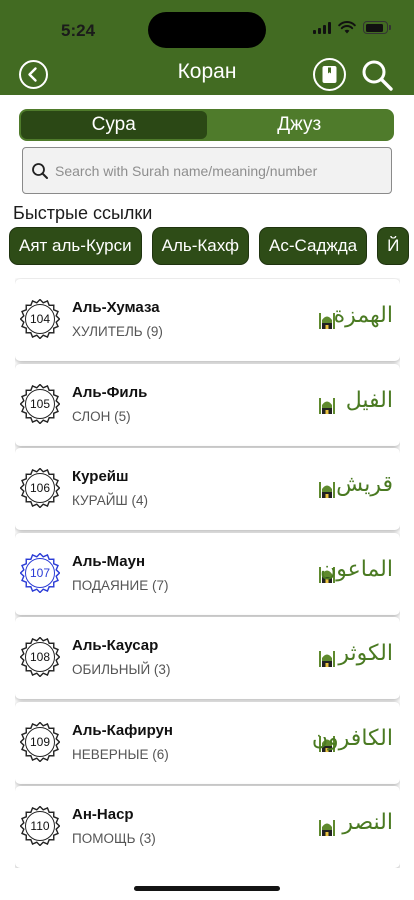  What do you see at coordinates (101, 416) in the screenshot?
I see `surah-meaning: СЛОН (5)` at bounding box center [101, 416].